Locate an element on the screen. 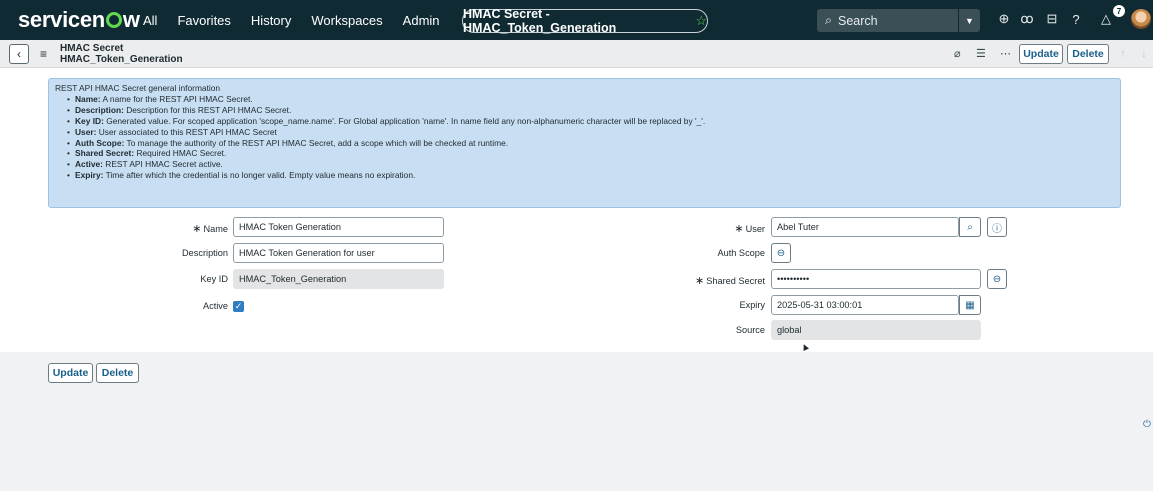  servicenow-logo: servicen w is located at coordinates (79, 20).